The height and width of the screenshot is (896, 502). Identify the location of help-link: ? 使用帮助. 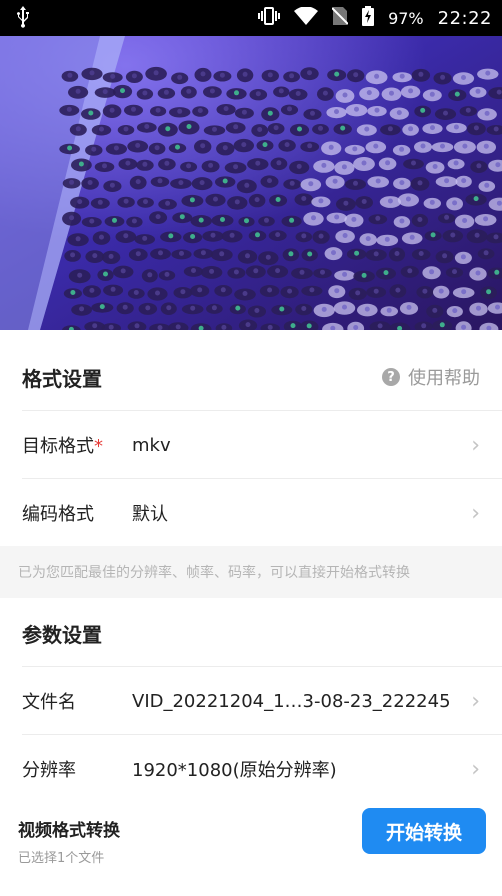
(431, 377).